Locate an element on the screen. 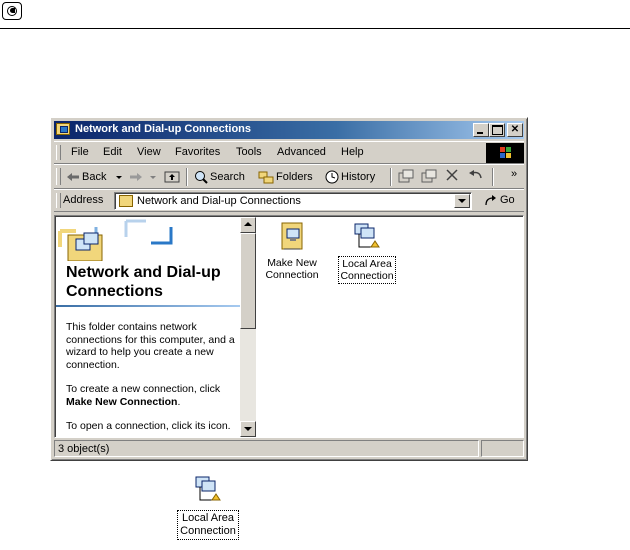 The image size is (630, 550). copy-to-icon is located at coordinates (429, 176).